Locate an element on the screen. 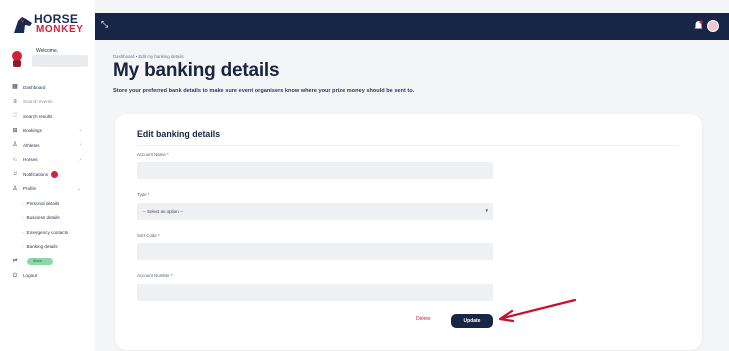 Image resolution: width=729 pixels, height=351 pixels. breadcrumb: Dashboard • Edit my banking details is located at coordinates (148, 56).